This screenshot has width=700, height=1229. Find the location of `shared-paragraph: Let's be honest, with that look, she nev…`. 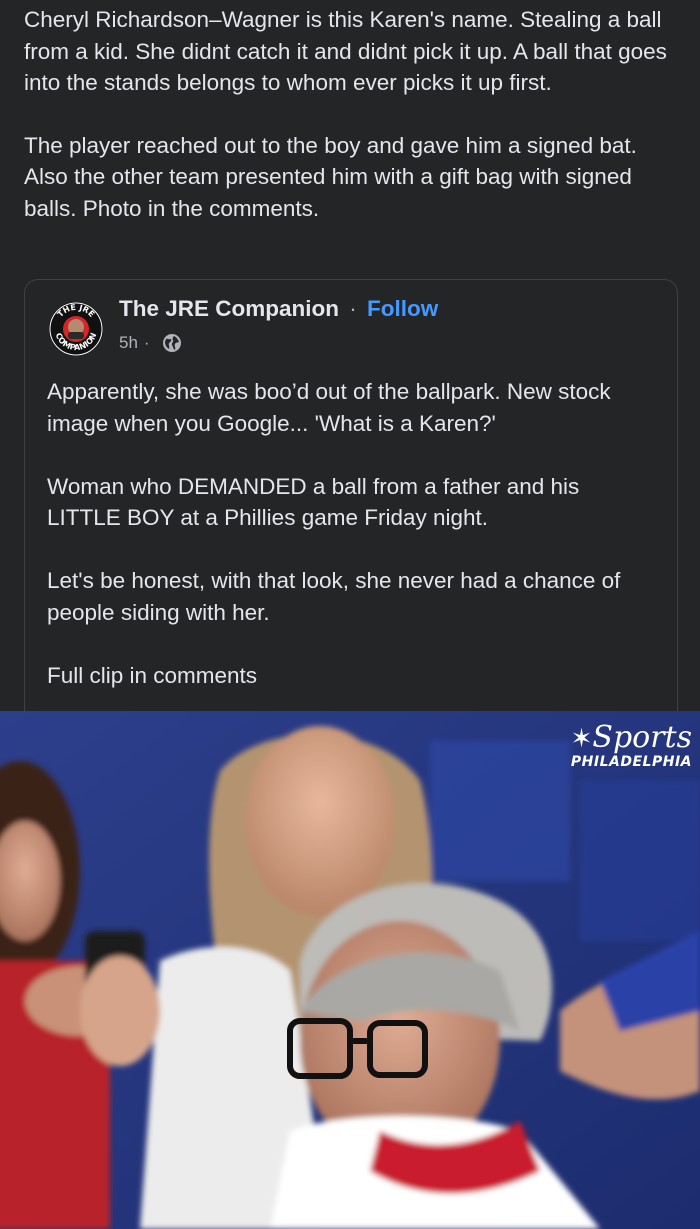

shared-paragraph: Let's be honest, with that look, she nev… is located at coordinates (334, 596).